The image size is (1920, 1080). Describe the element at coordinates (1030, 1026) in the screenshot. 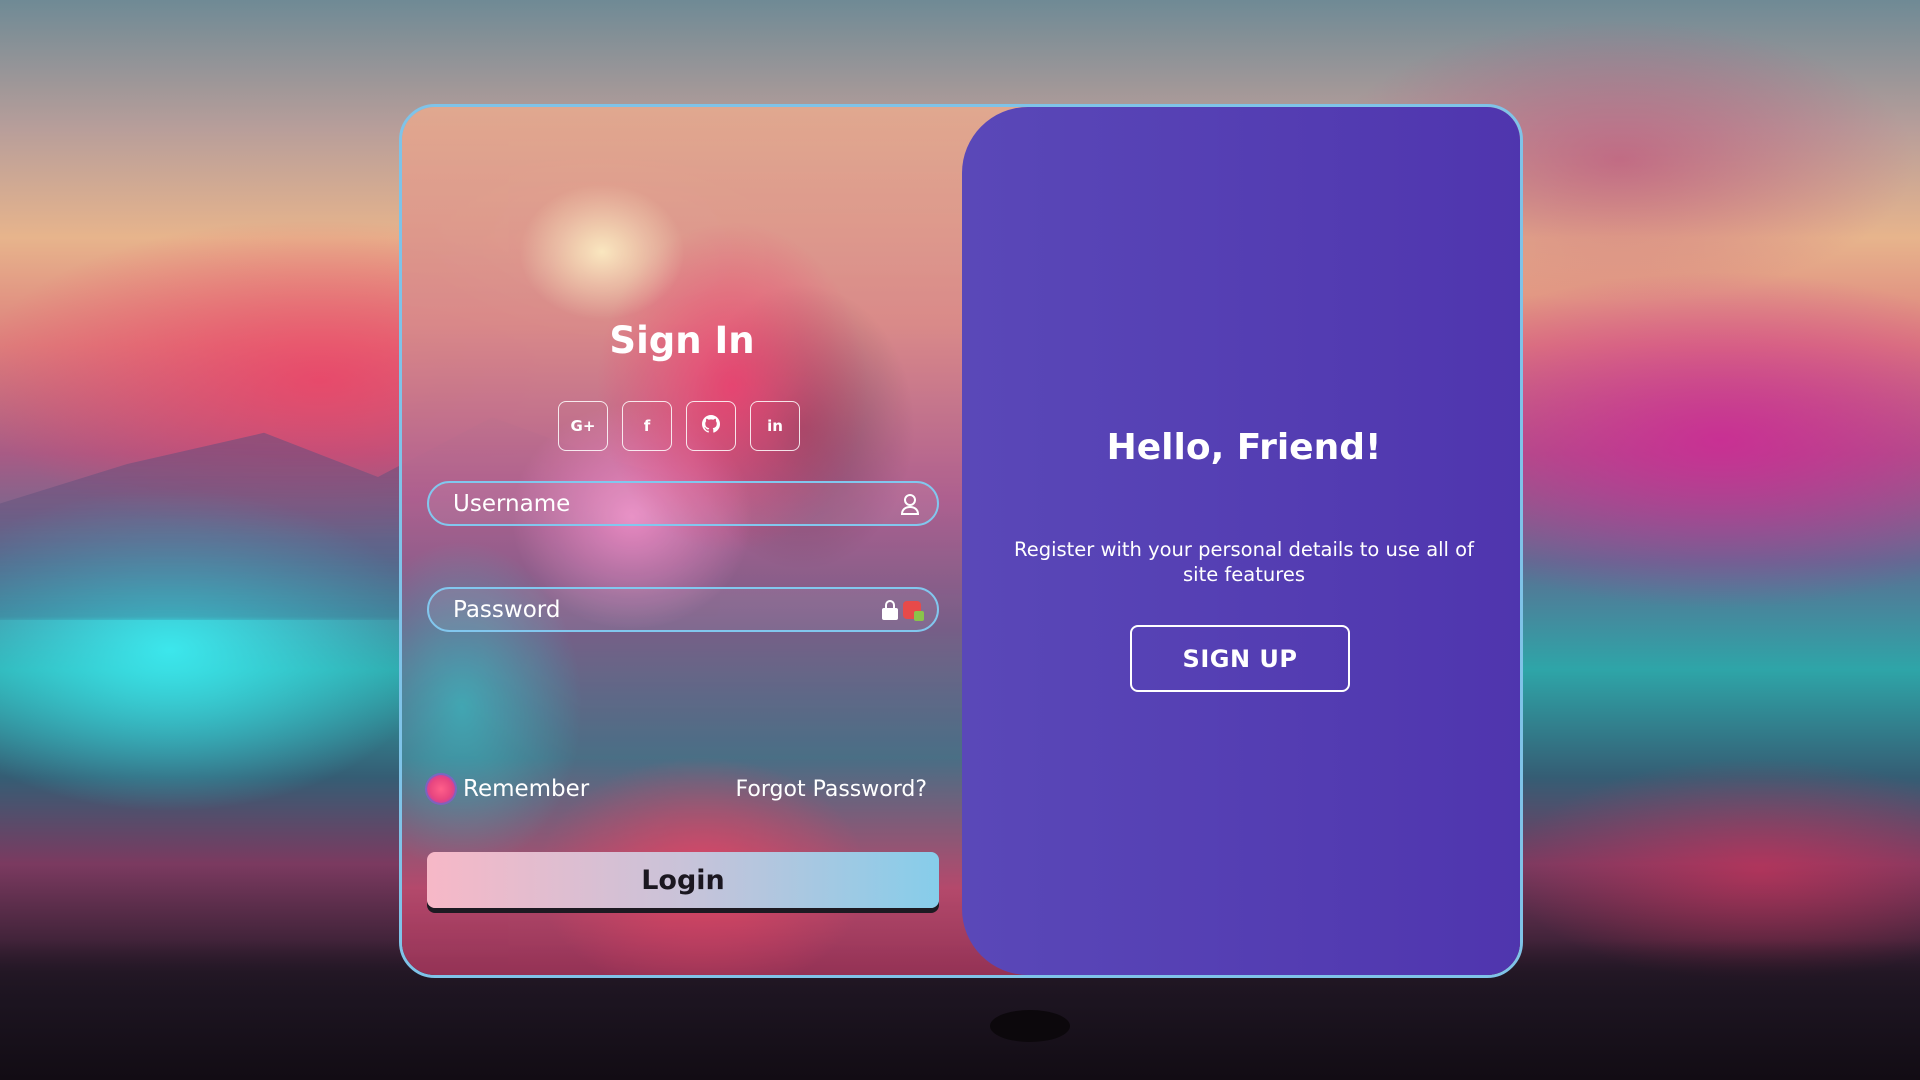

I see `rock` at that location.